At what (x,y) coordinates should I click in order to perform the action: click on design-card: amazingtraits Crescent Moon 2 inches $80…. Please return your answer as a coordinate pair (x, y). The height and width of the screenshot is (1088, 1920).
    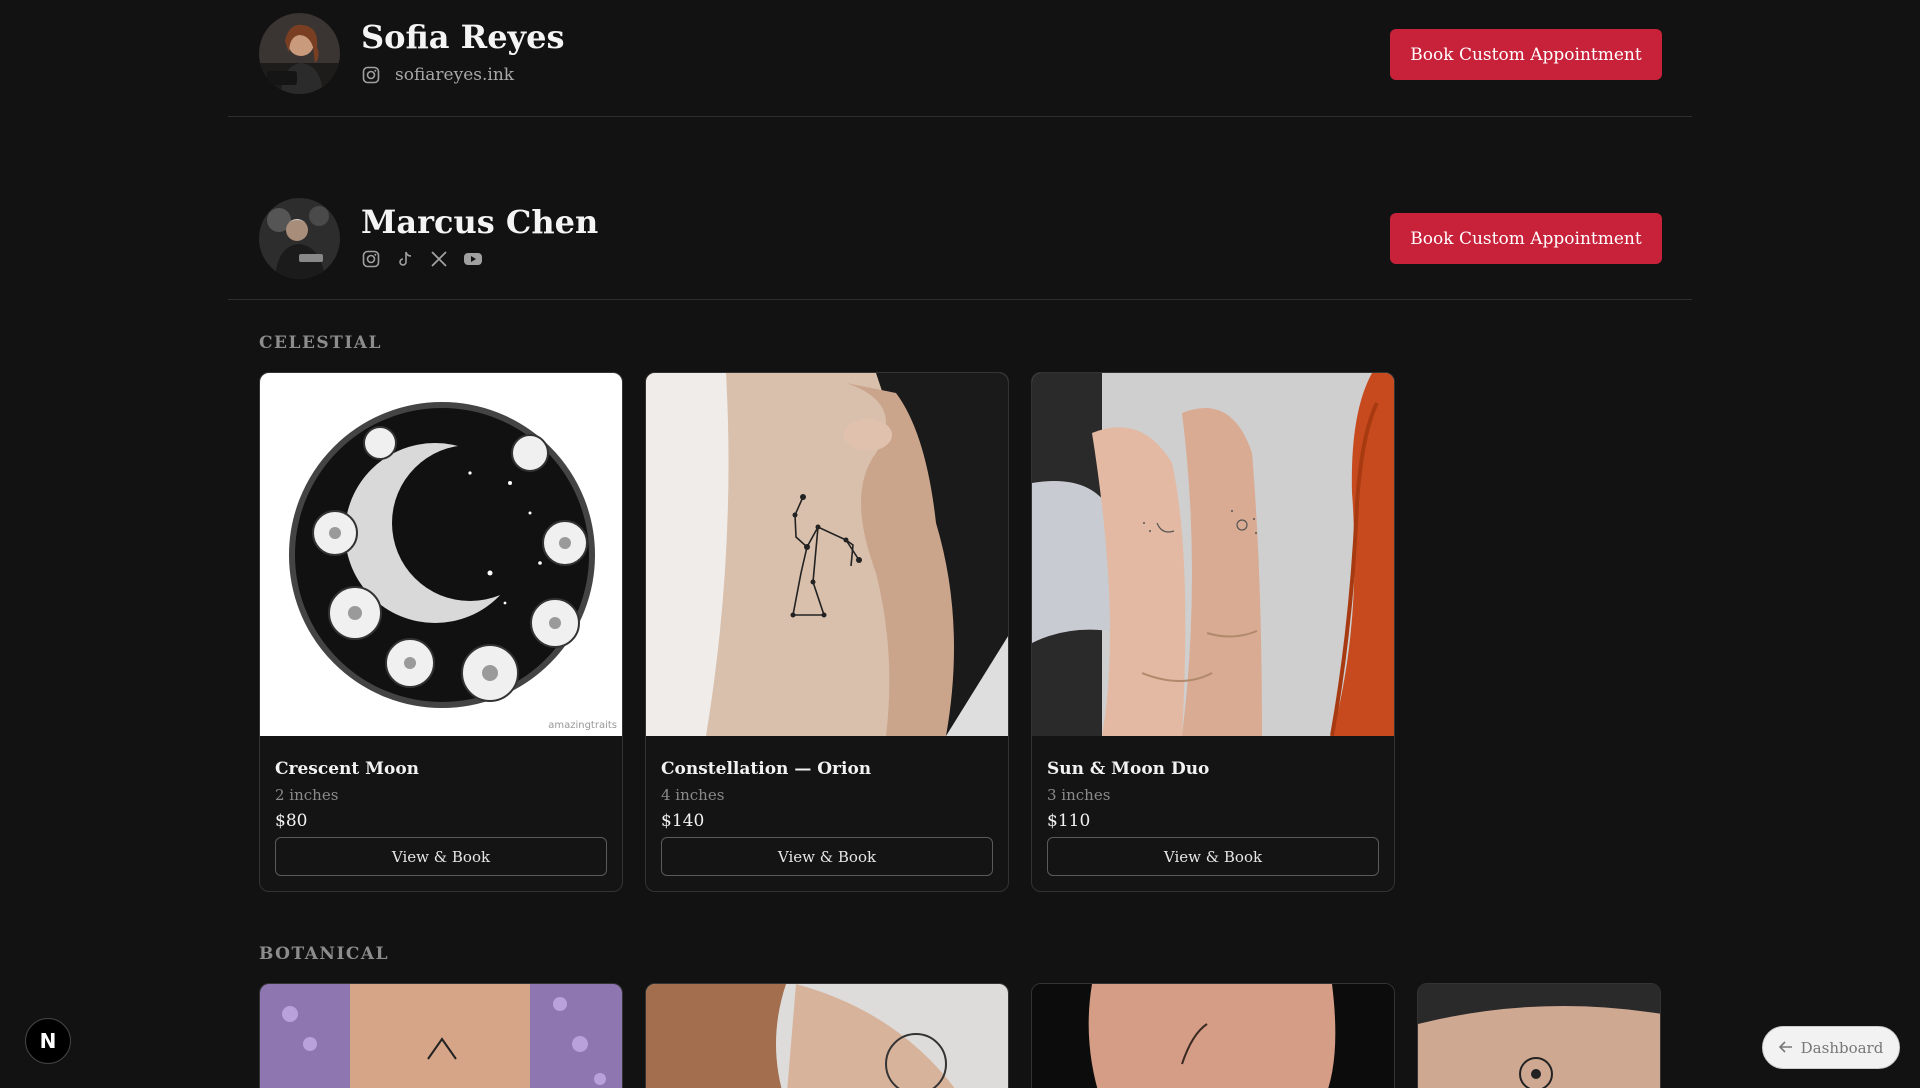
    Looking at the image, I should click on (441, 632).